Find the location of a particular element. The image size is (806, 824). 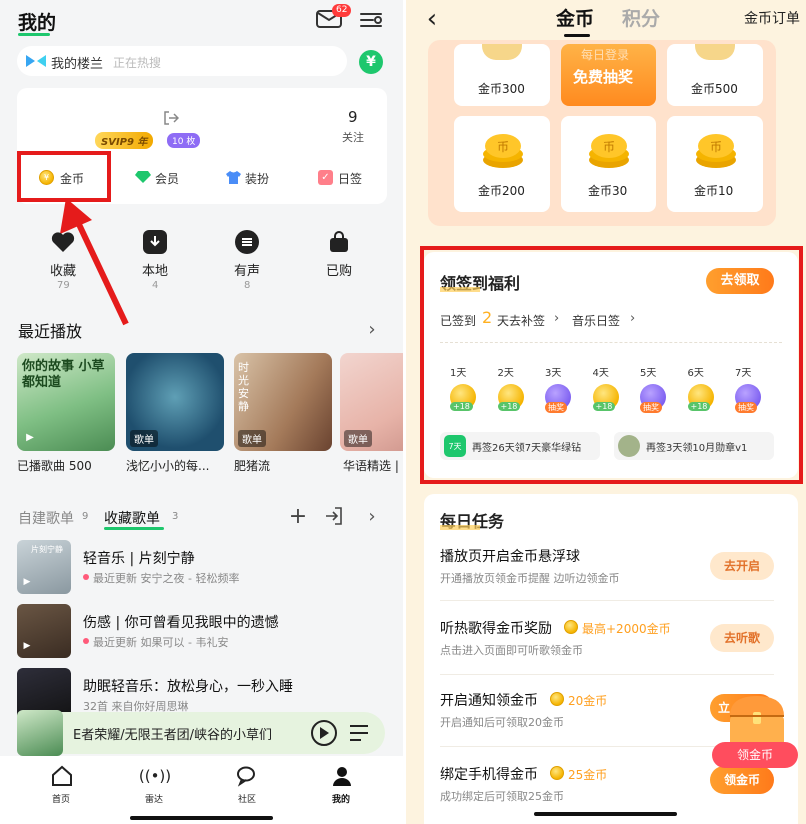

stat-favorites: 收藏 79 is located at coordinates (63, 263).